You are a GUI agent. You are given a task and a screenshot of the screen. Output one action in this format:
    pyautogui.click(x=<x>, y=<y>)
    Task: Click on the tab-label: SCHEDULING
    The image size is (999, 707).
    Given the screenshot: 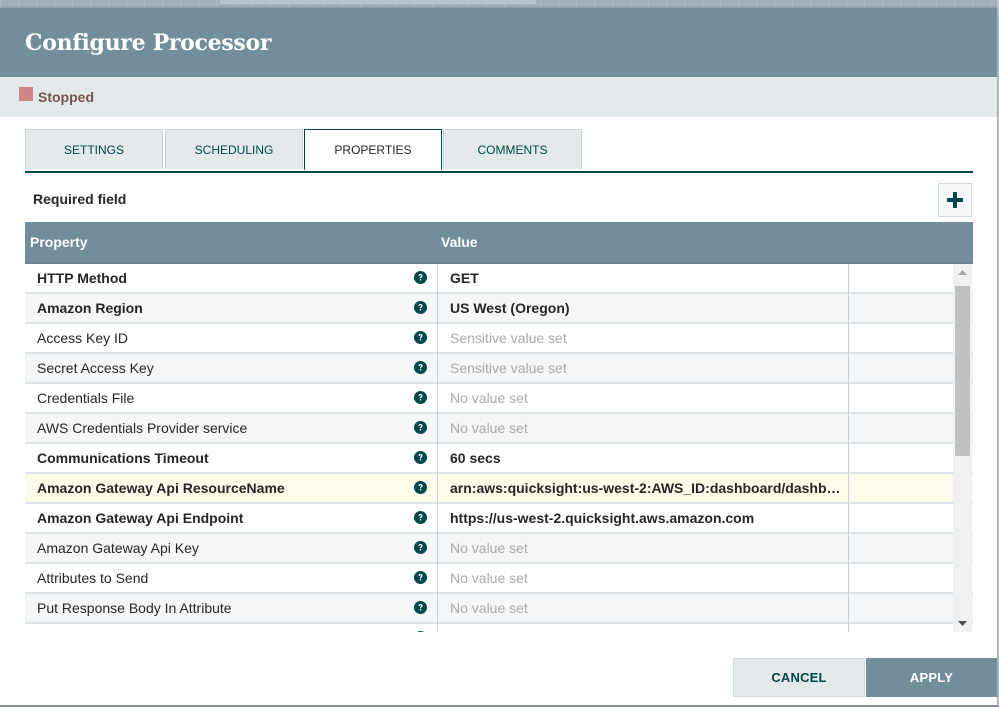 What is the action you would take?
    pyautogui.click(x=234, y=149)
    